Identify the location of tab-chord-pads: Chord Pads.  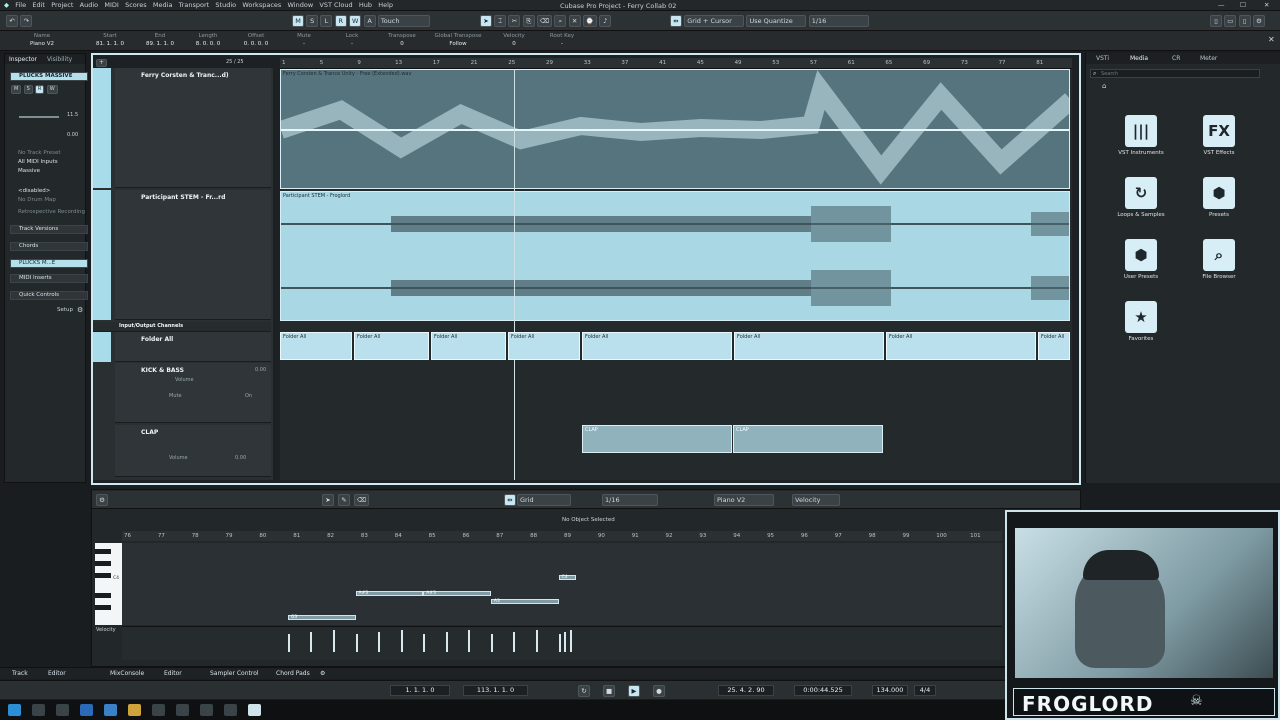
(293, 673).